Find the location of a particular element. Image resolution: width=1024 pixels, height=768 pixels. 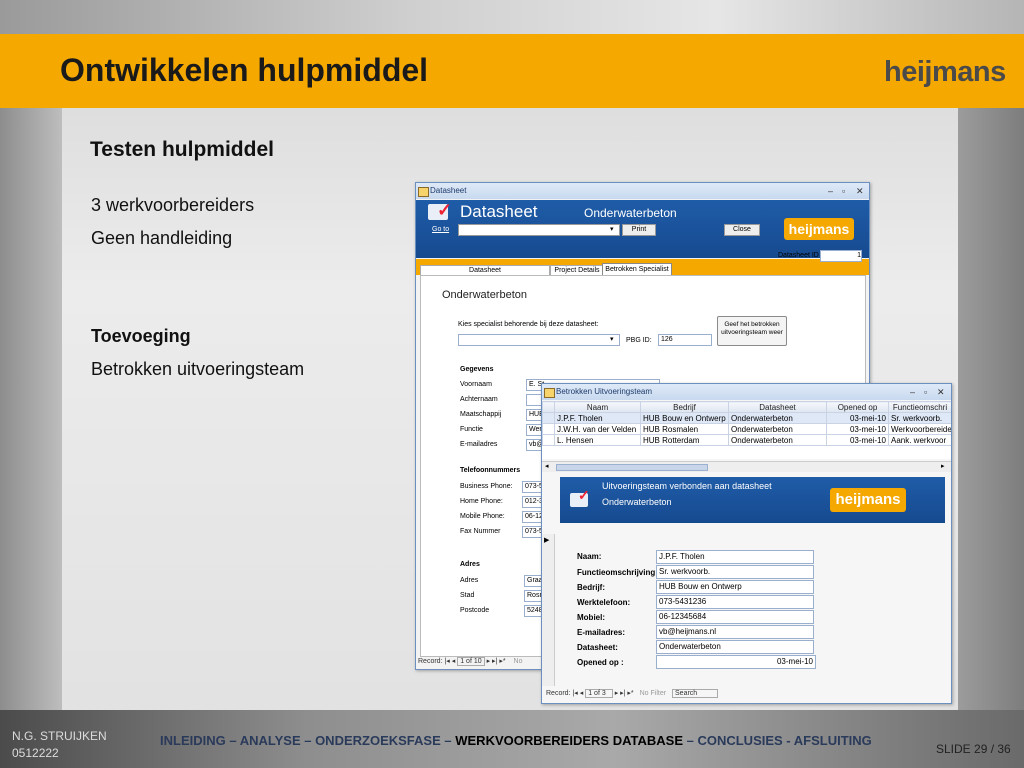

close-button: Close is located at coordinates (742, 230).